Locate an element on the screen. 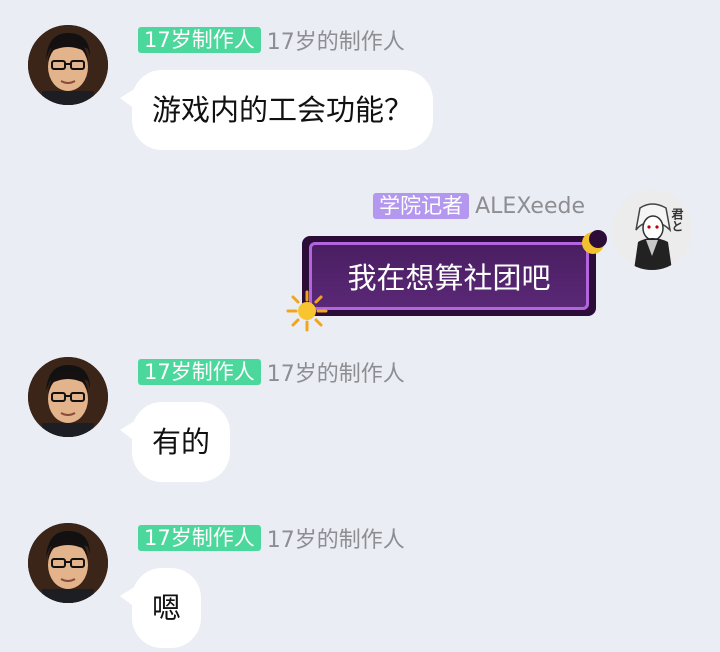 This screenshot has width=720, height=652. message-bubble: 游戏内的工会功能？ is located at coordinates (277, 110).